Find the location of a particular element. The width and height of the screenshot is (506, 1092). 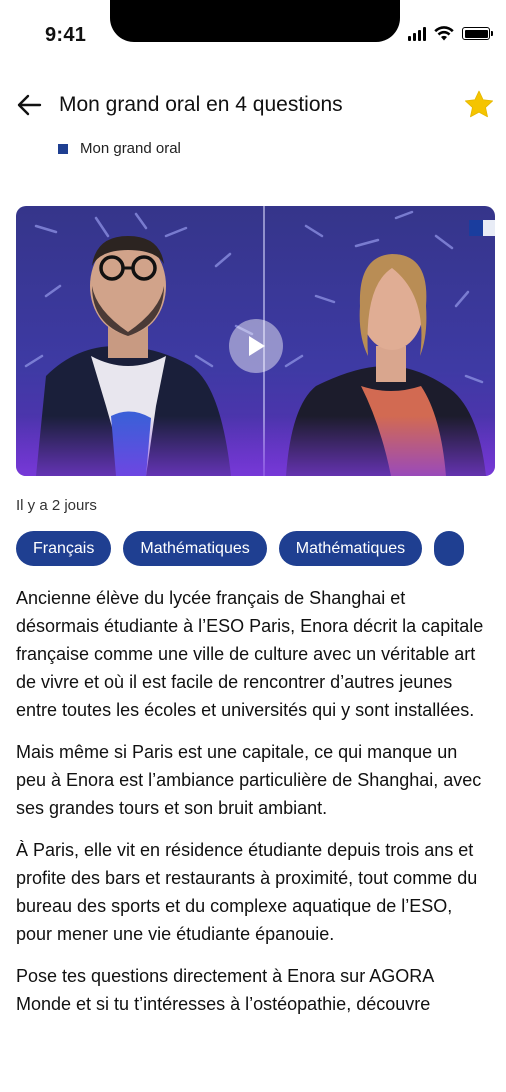

favorite-button is located at coordinates (479, 105).